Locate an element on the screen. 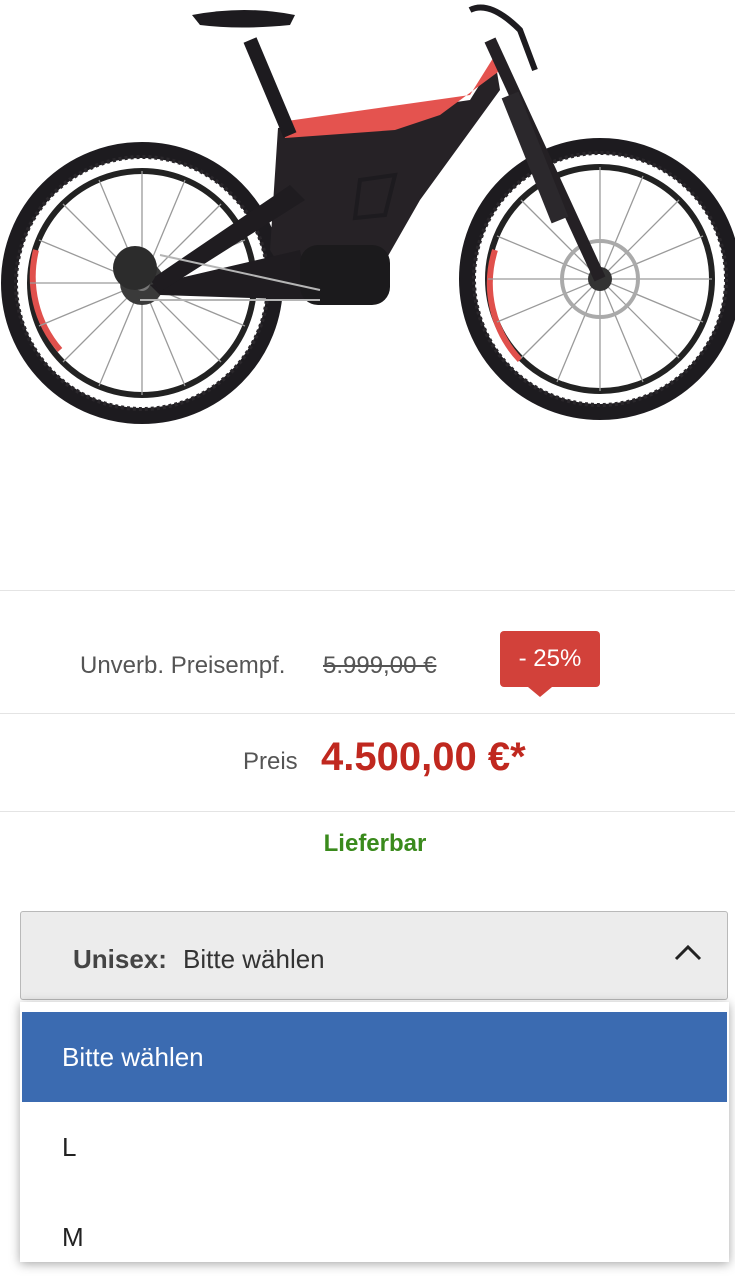  size-select: Unisex: Bitte wählen is located at coordinates (374, 955).